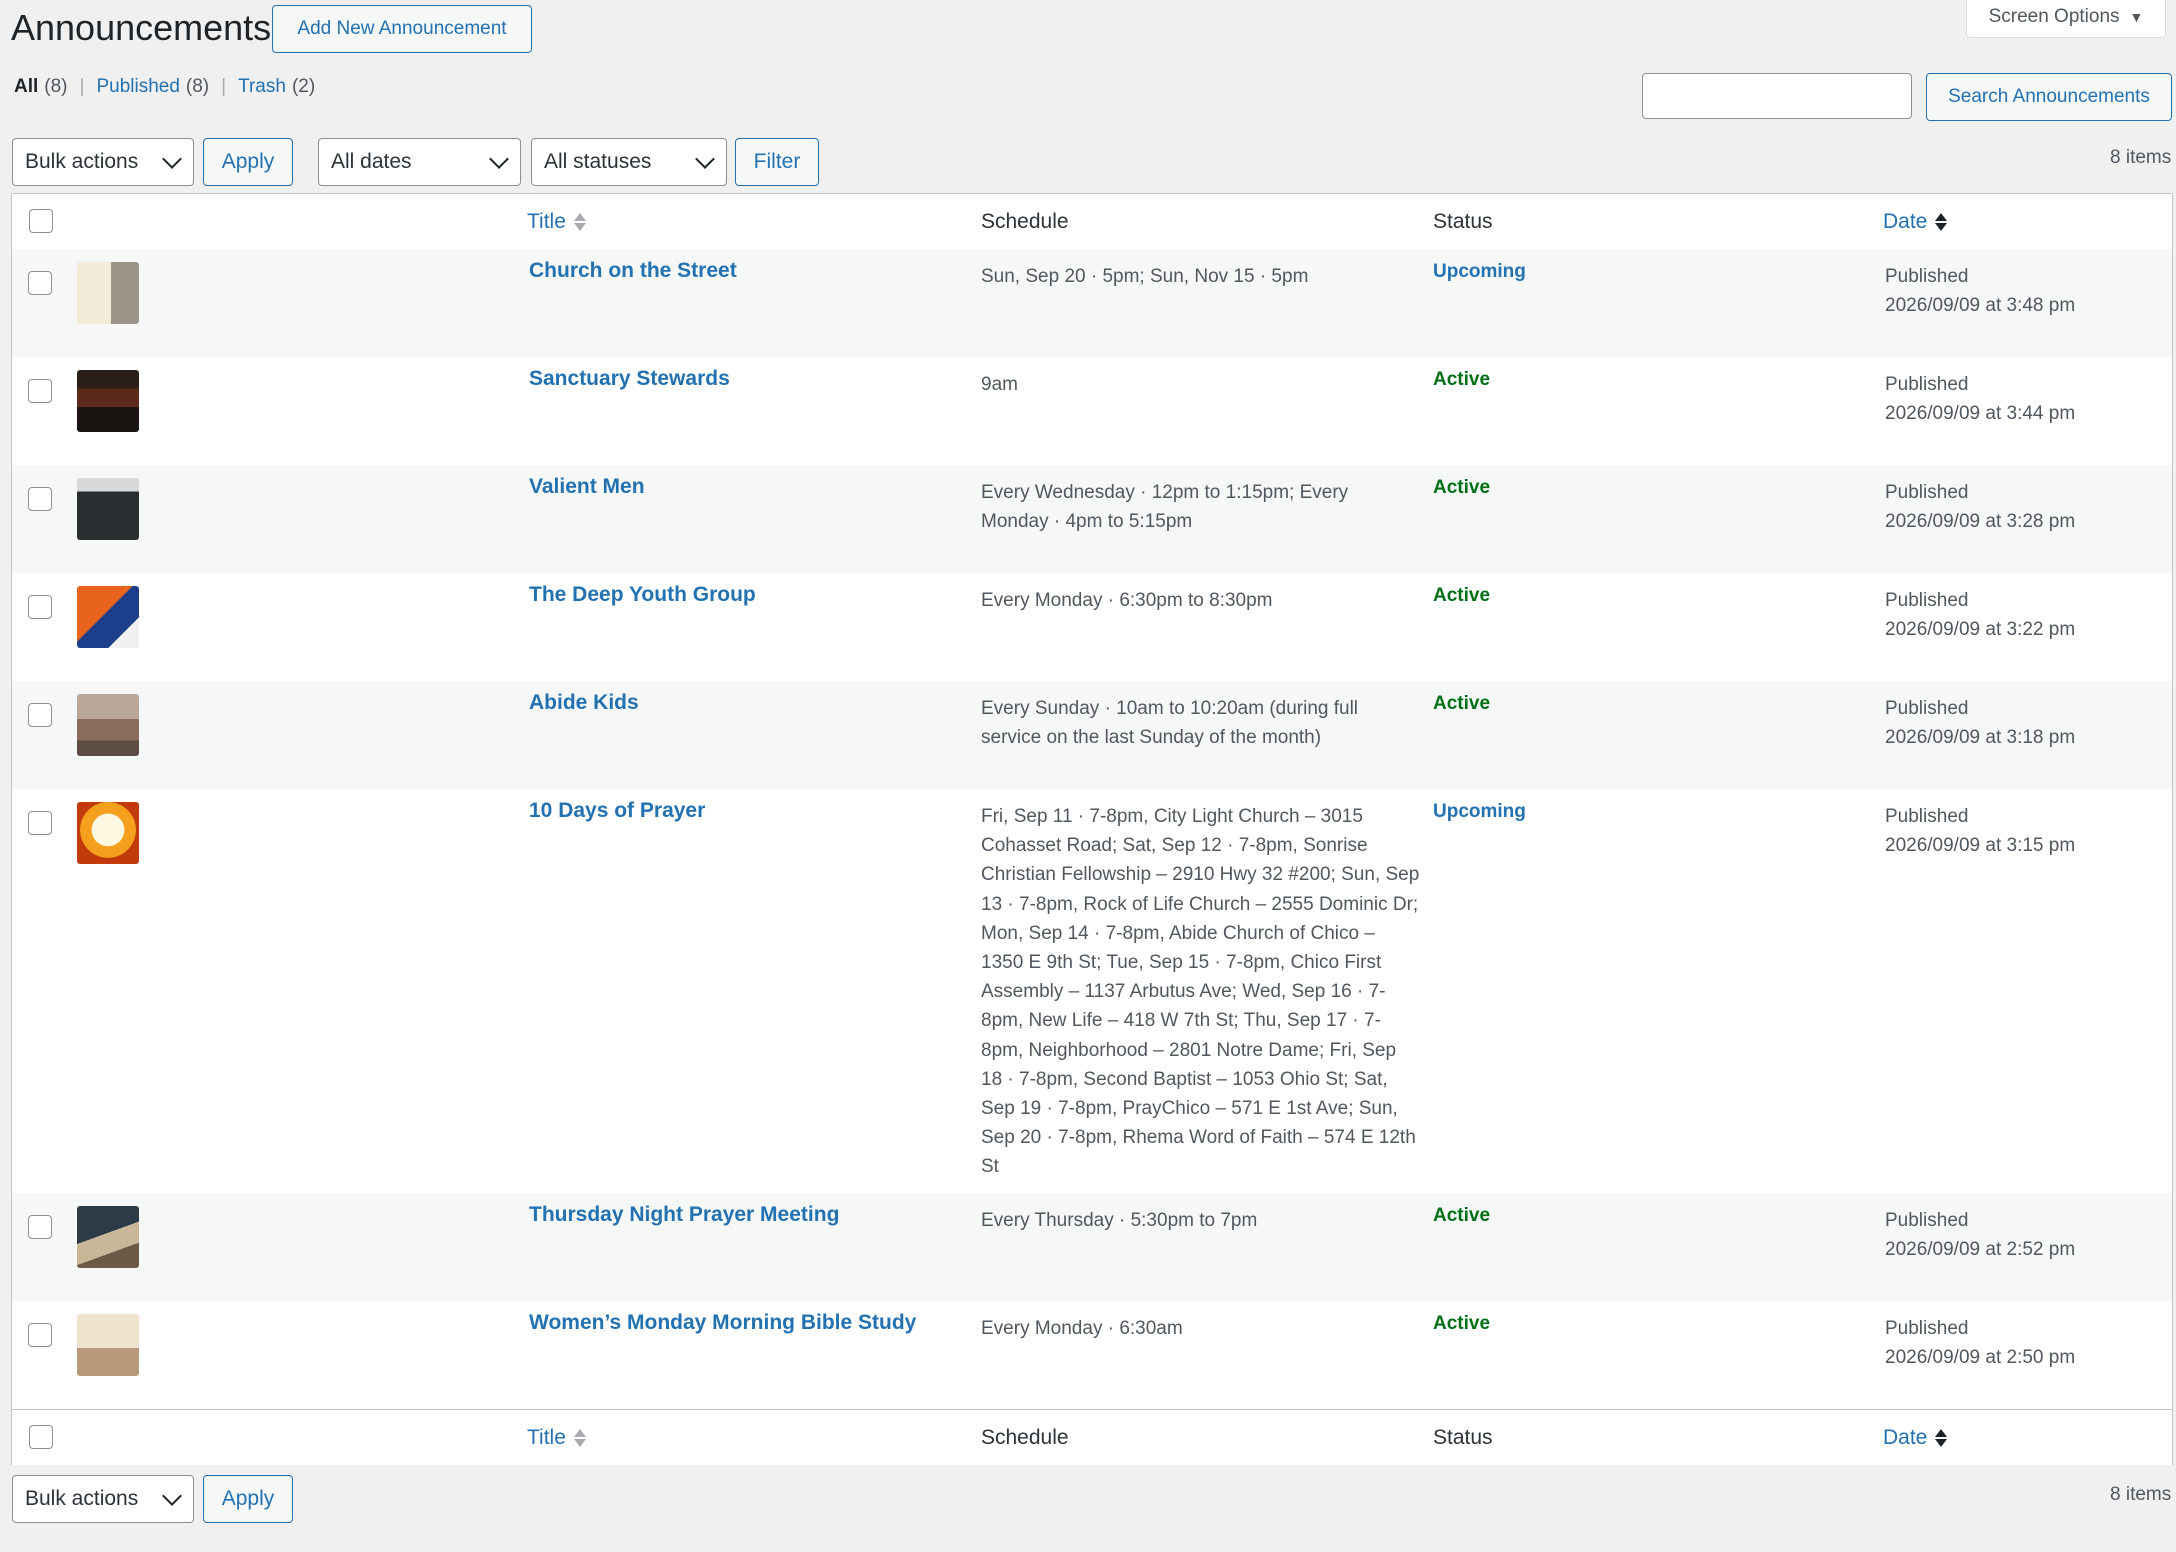 The height and width of the screenshot is (1552, 2176). What do you see at coordinates (546, 221) in the screenshot?
I see `column-title-label: Title` at bounding box center [546, 221].